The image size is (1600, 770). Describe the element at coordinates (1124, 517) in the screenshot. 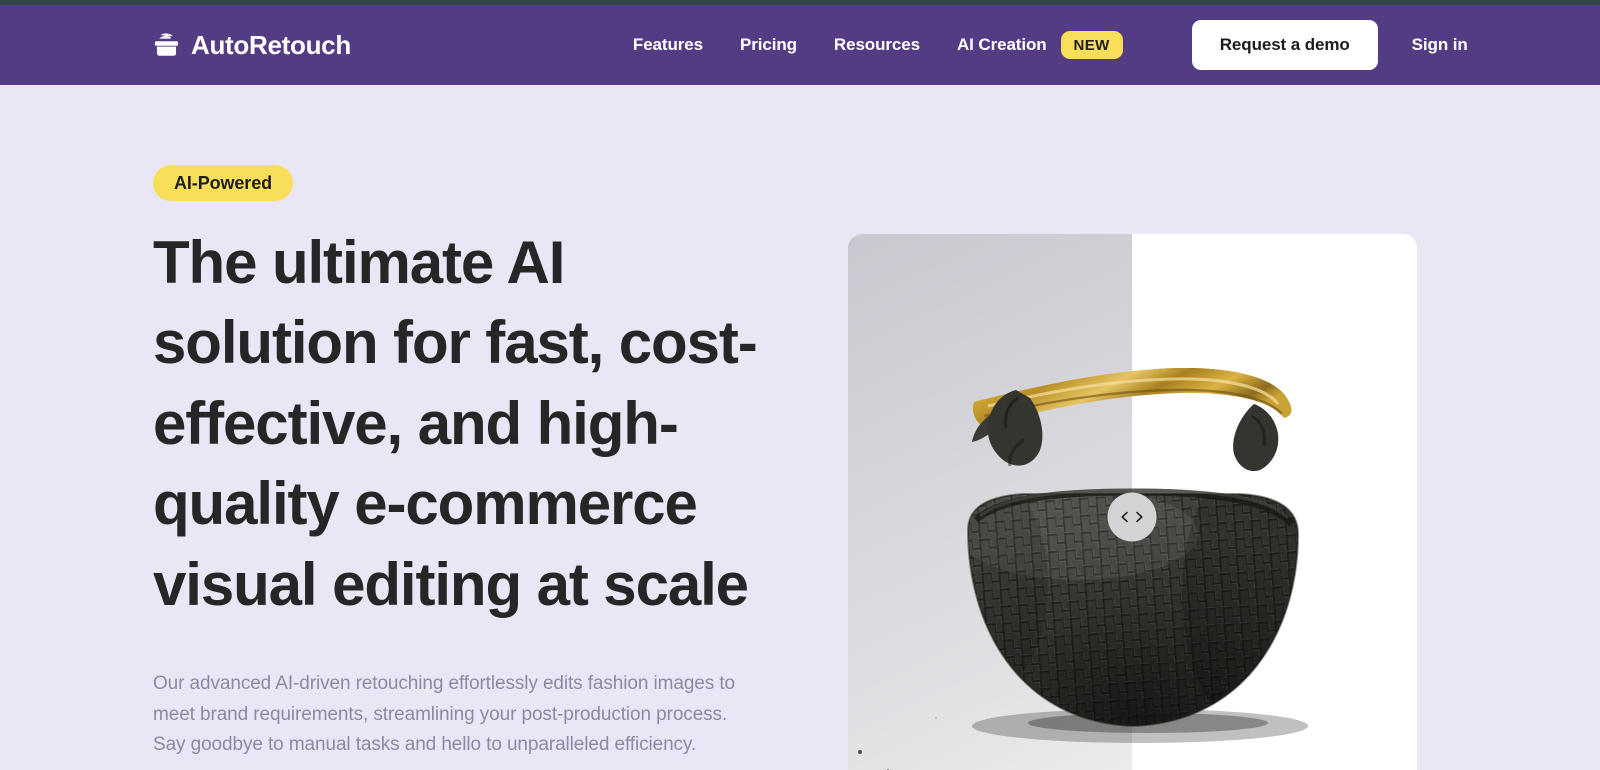

I see `chevron-left-icon` at that location.